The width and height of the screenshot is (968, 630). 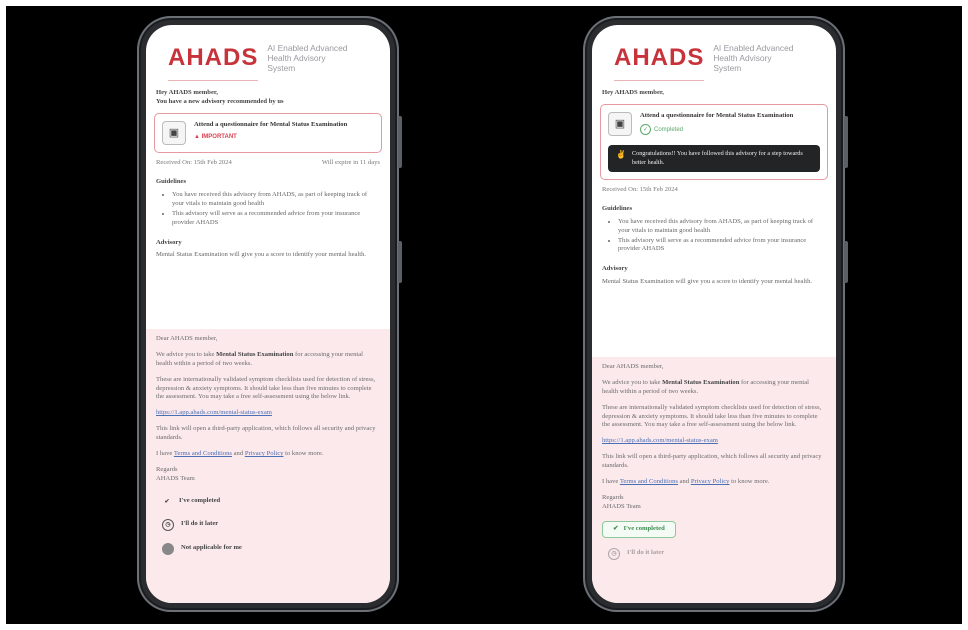 I want to click on check-circle-icon: ✓, so click(x=645, y=130).